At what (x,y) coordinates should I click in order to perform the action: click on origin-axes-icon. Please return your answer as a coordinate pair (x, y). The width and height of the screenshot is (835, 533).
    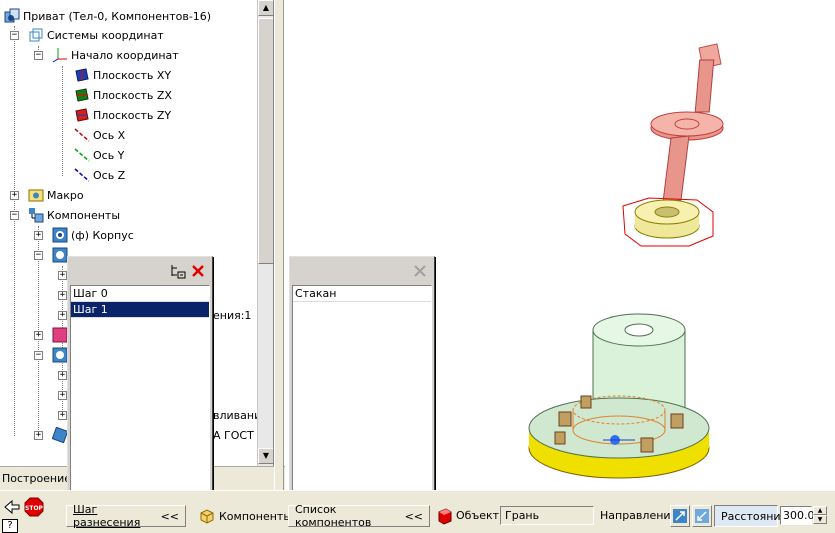
    Looking at the image, I should click on (60, 55).